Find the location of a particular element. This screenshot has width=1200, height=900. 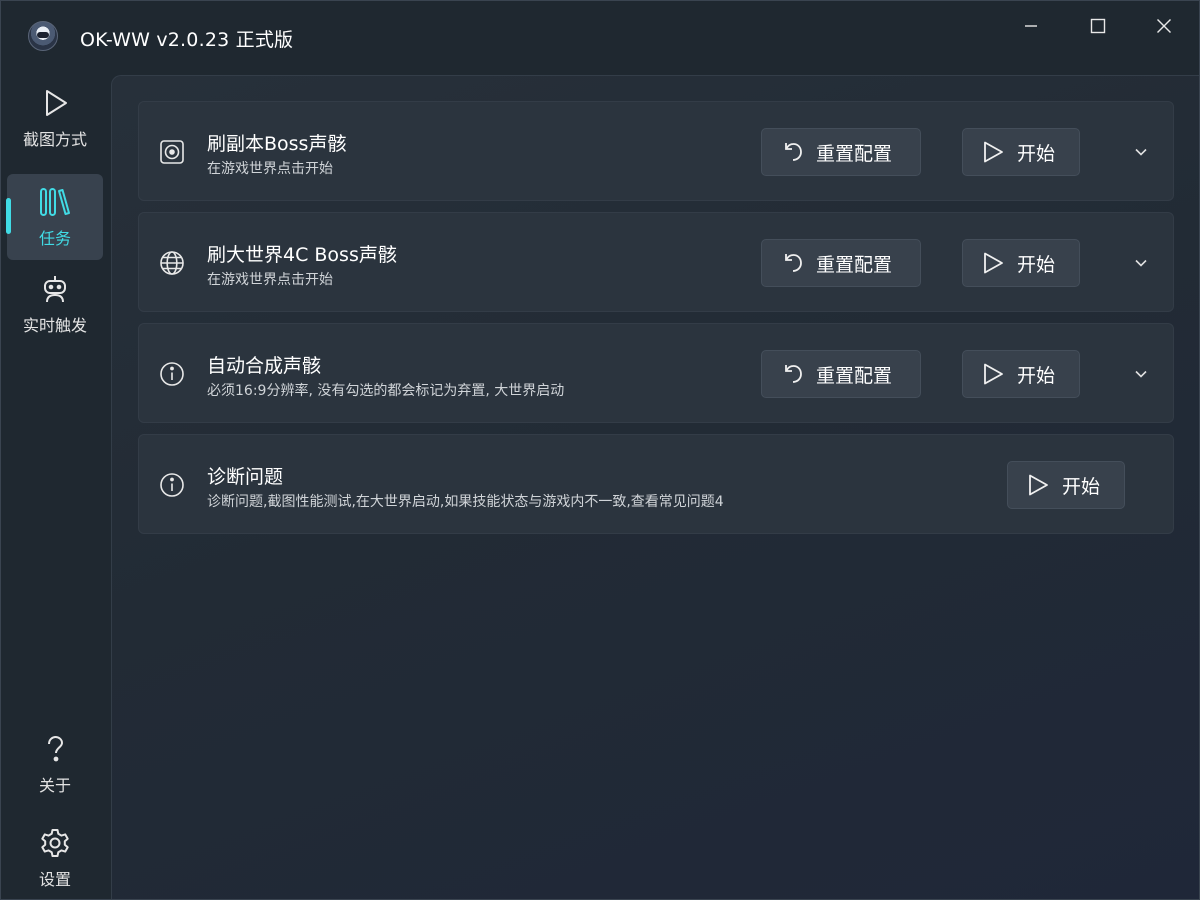

close-icon is located at coordinates (1164, 26).